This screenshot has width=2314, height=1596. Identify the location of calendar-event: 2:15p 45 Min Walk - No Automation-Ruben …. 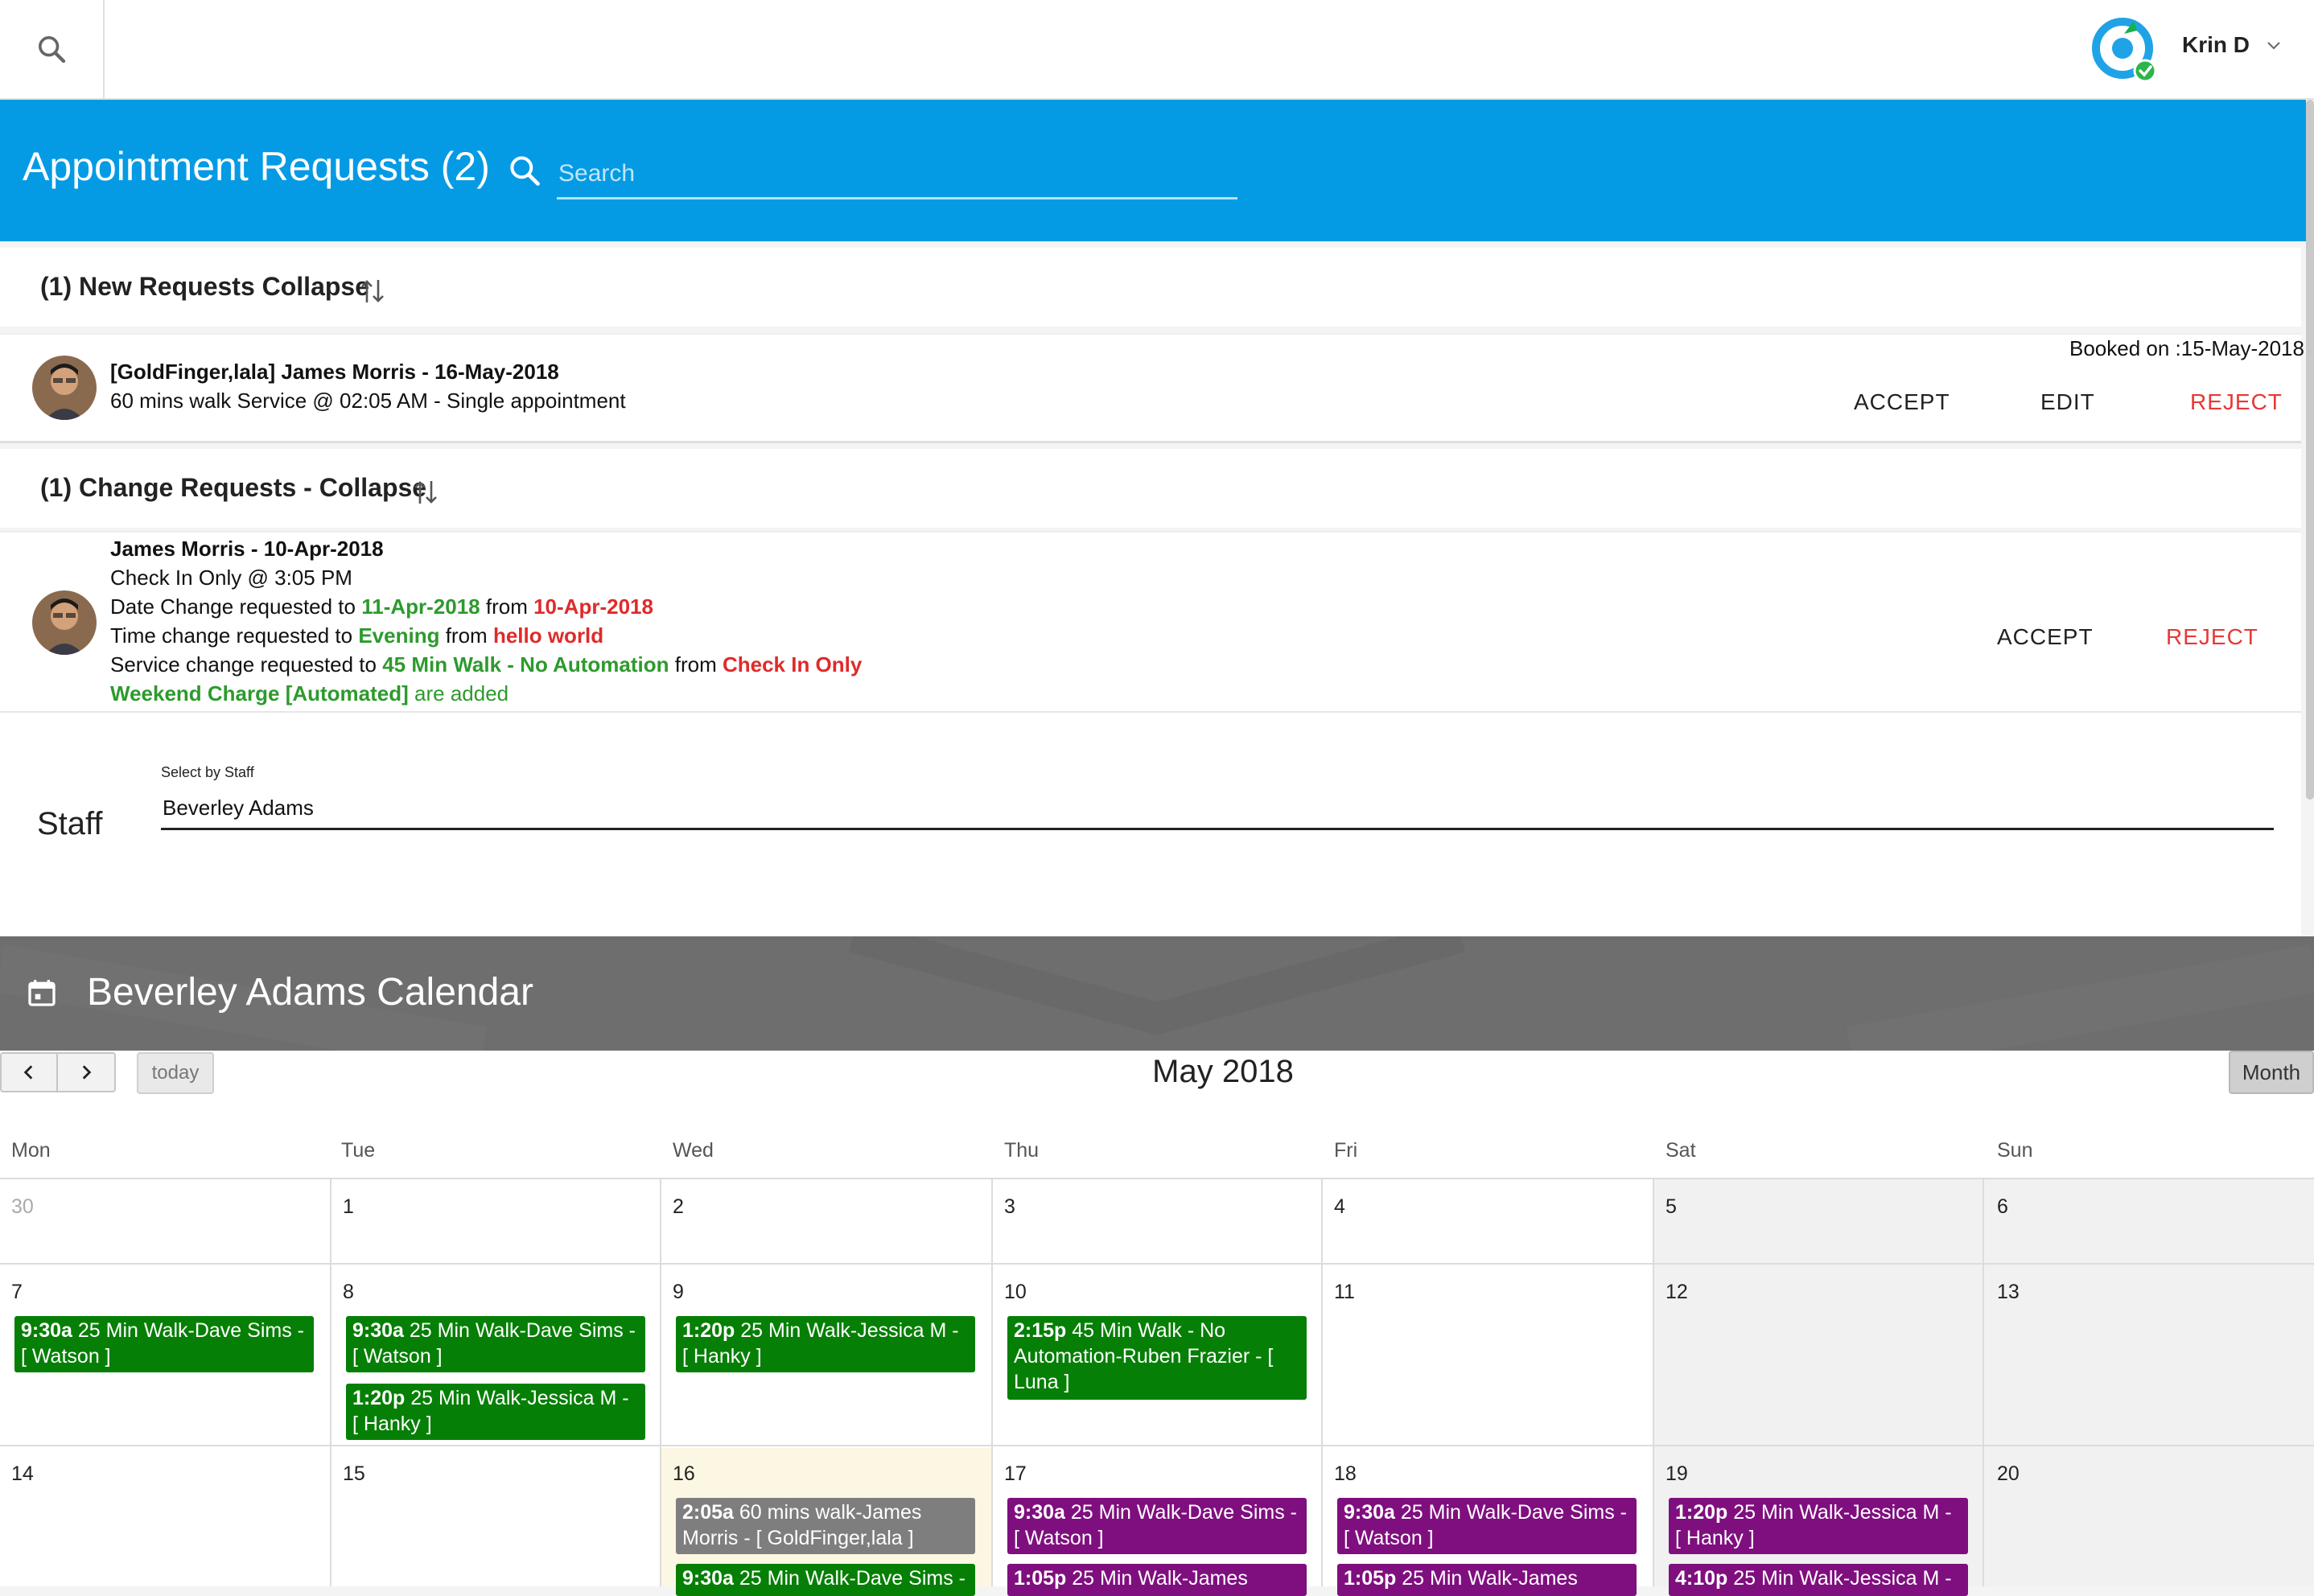
(1157, 1358).